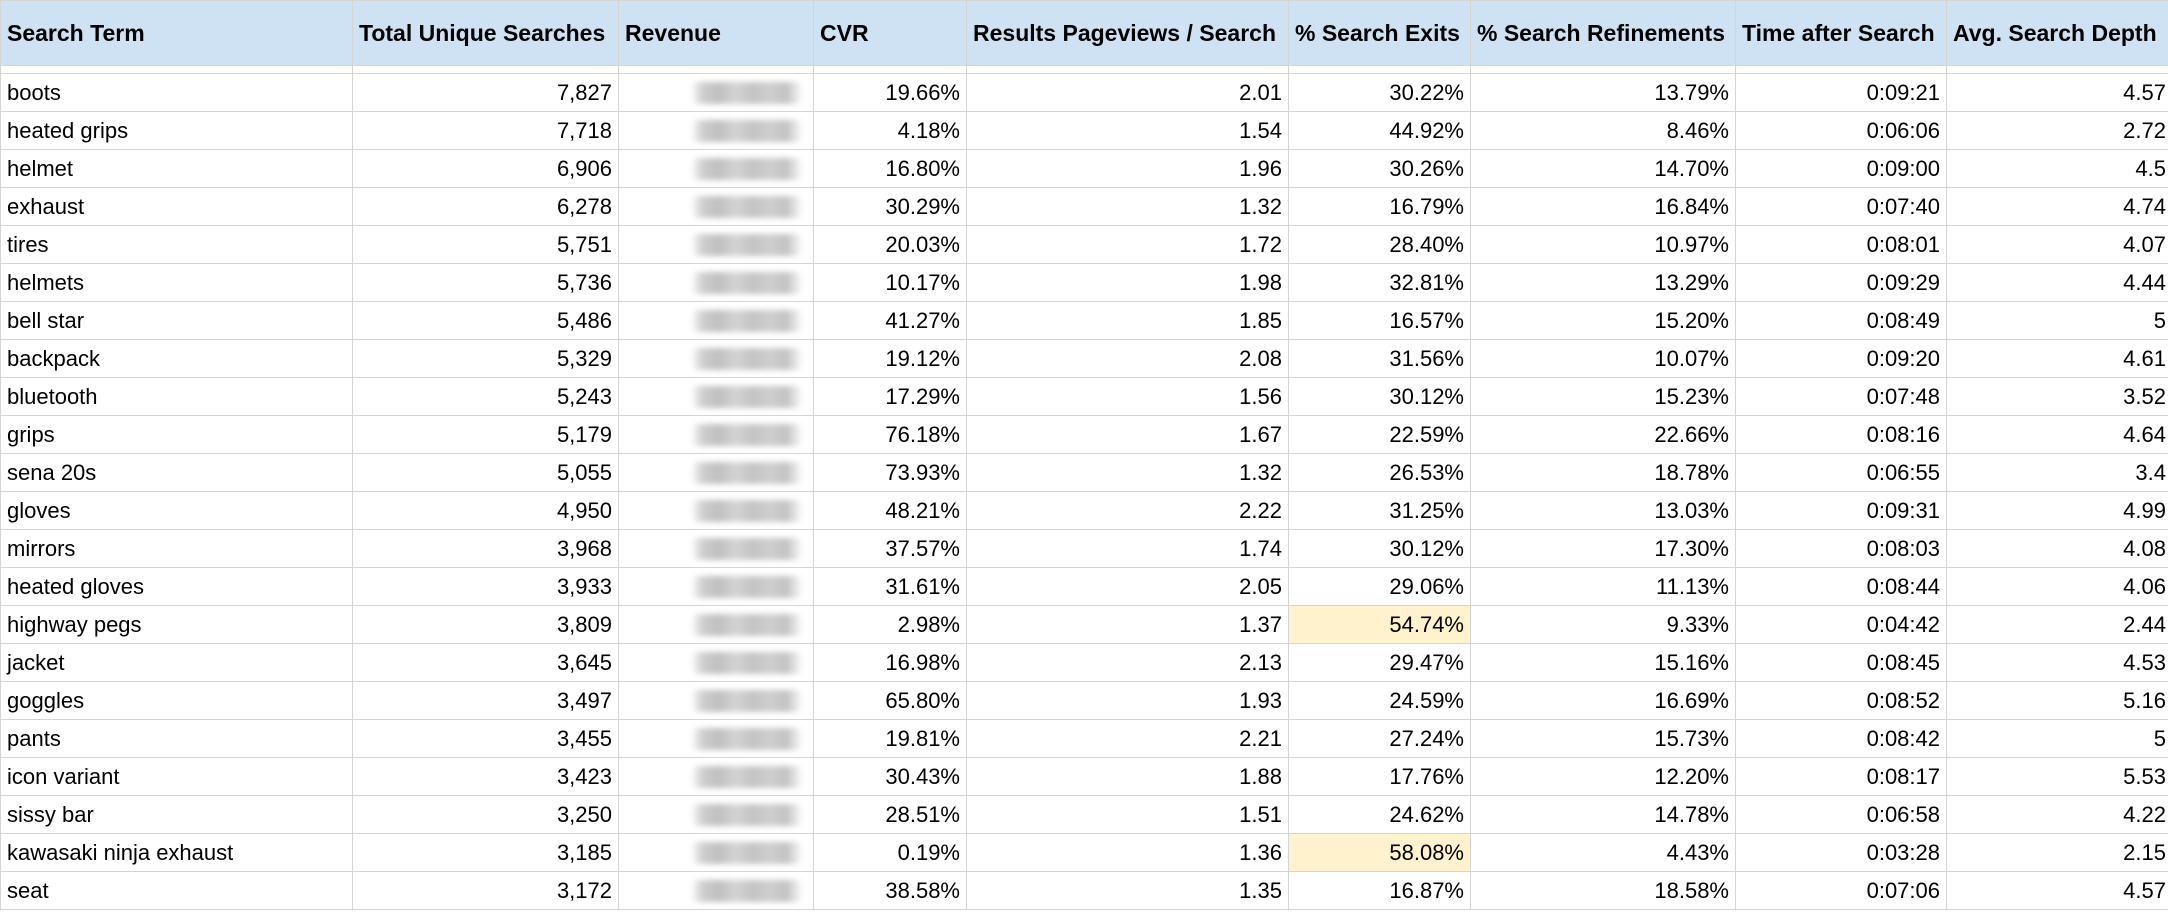  What do you see at coordinates (1603, 168) in the screenshot?
I see `cell-search-refinements: 14.70%` at bounding box center [1603, 168].